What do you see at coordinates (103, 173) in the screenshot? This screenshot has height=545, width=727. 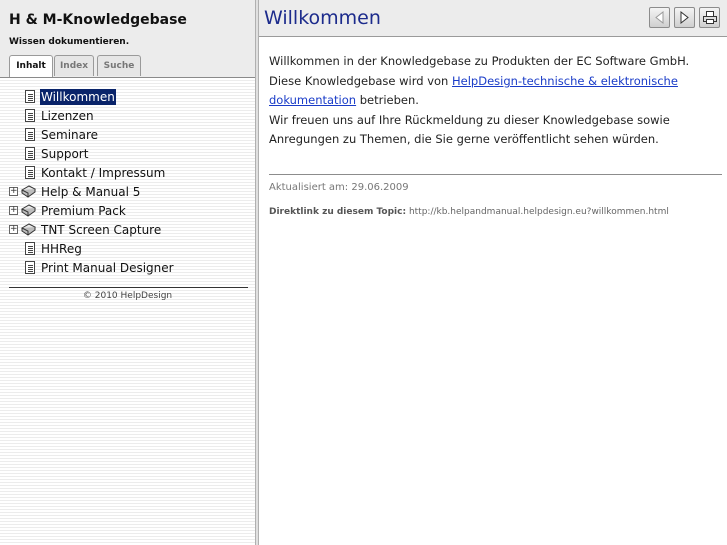 I see `toc-item-label: Kontakt / Impressum` at bounding box center [103, 173].